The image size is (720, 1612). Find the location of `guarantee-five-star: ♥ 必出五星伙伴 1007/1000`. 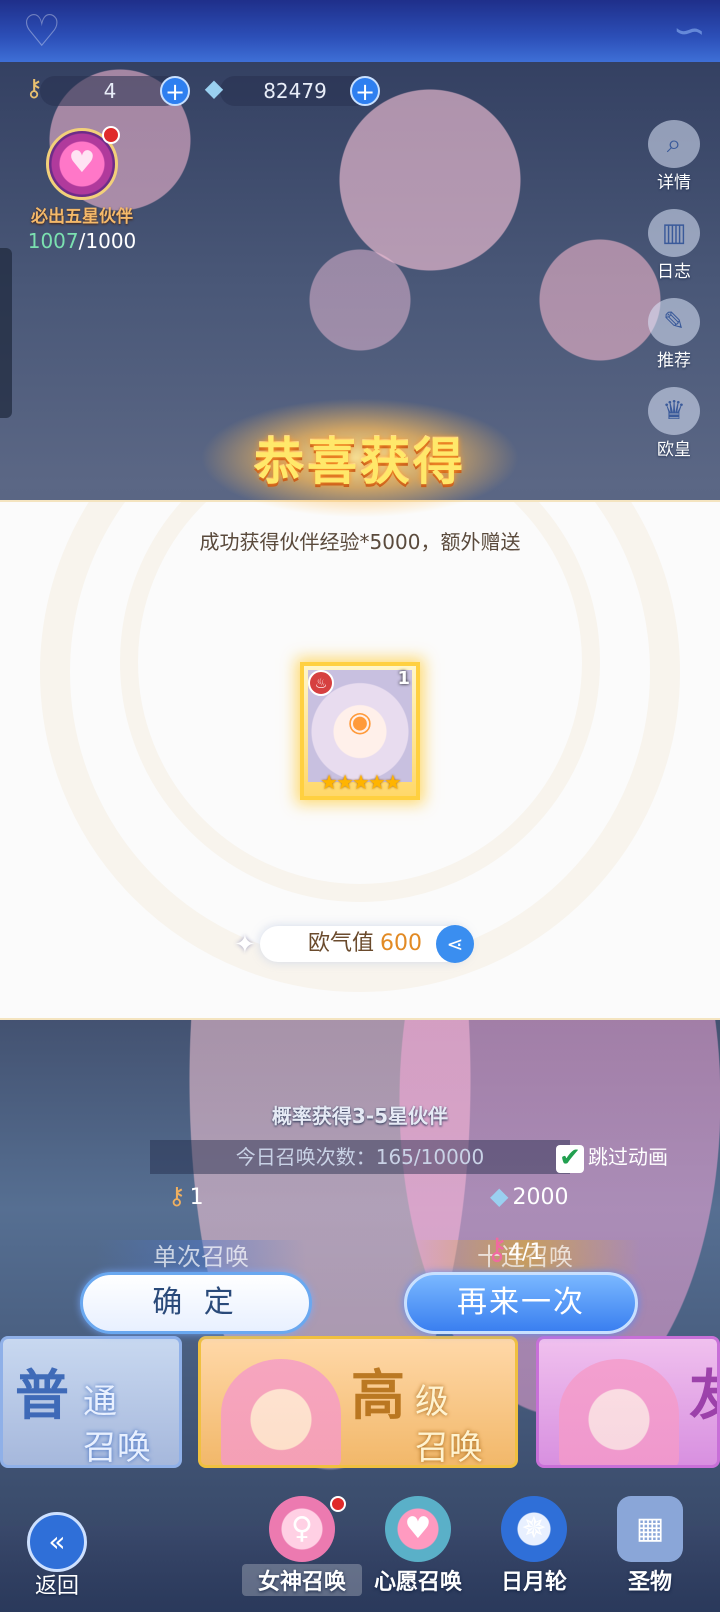

guarantee-five-star: ♥ 必出五星伙伴 1007/1000 is located at coordinates (82, 189).